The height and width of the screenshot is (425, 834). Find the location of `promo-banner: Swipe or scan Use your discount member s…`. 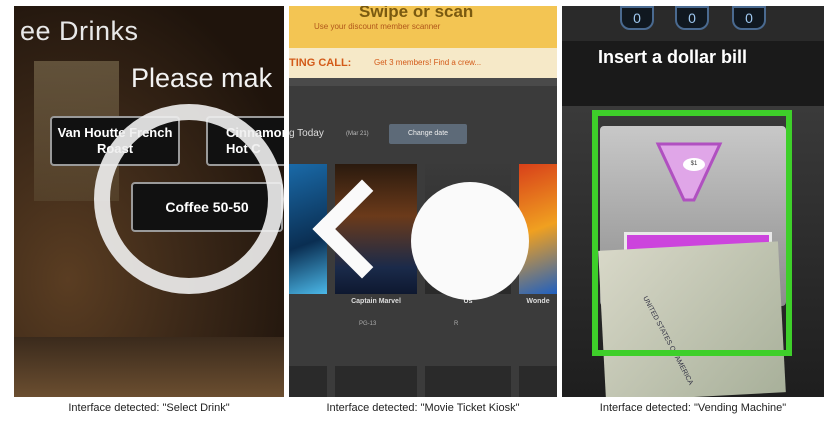

promo-banner: Swipe or scan Use your discount member s… is located at coordinates (423, 27).